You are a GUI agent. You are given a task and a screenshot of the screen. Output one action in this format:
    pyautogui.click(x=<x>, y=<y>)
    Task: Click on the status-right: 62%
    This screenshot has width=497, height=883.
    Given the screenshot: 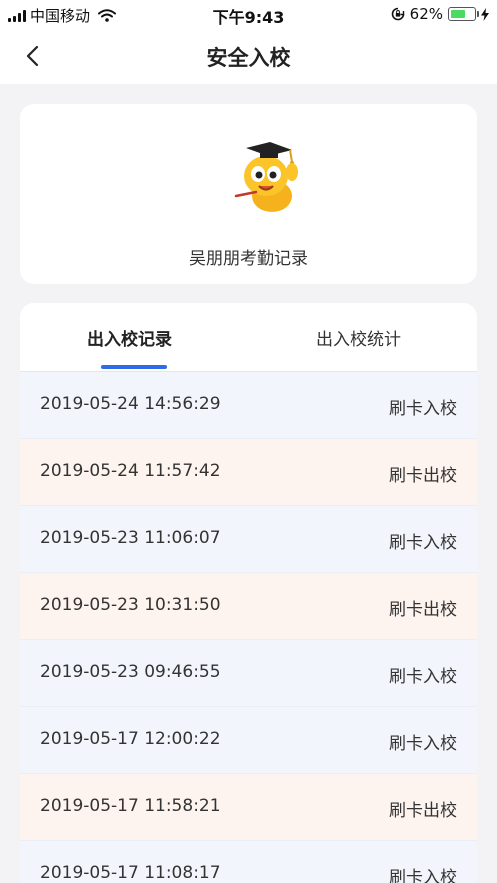 What is the action you would take?
    pyautogui.click(x=440, y=14)
    